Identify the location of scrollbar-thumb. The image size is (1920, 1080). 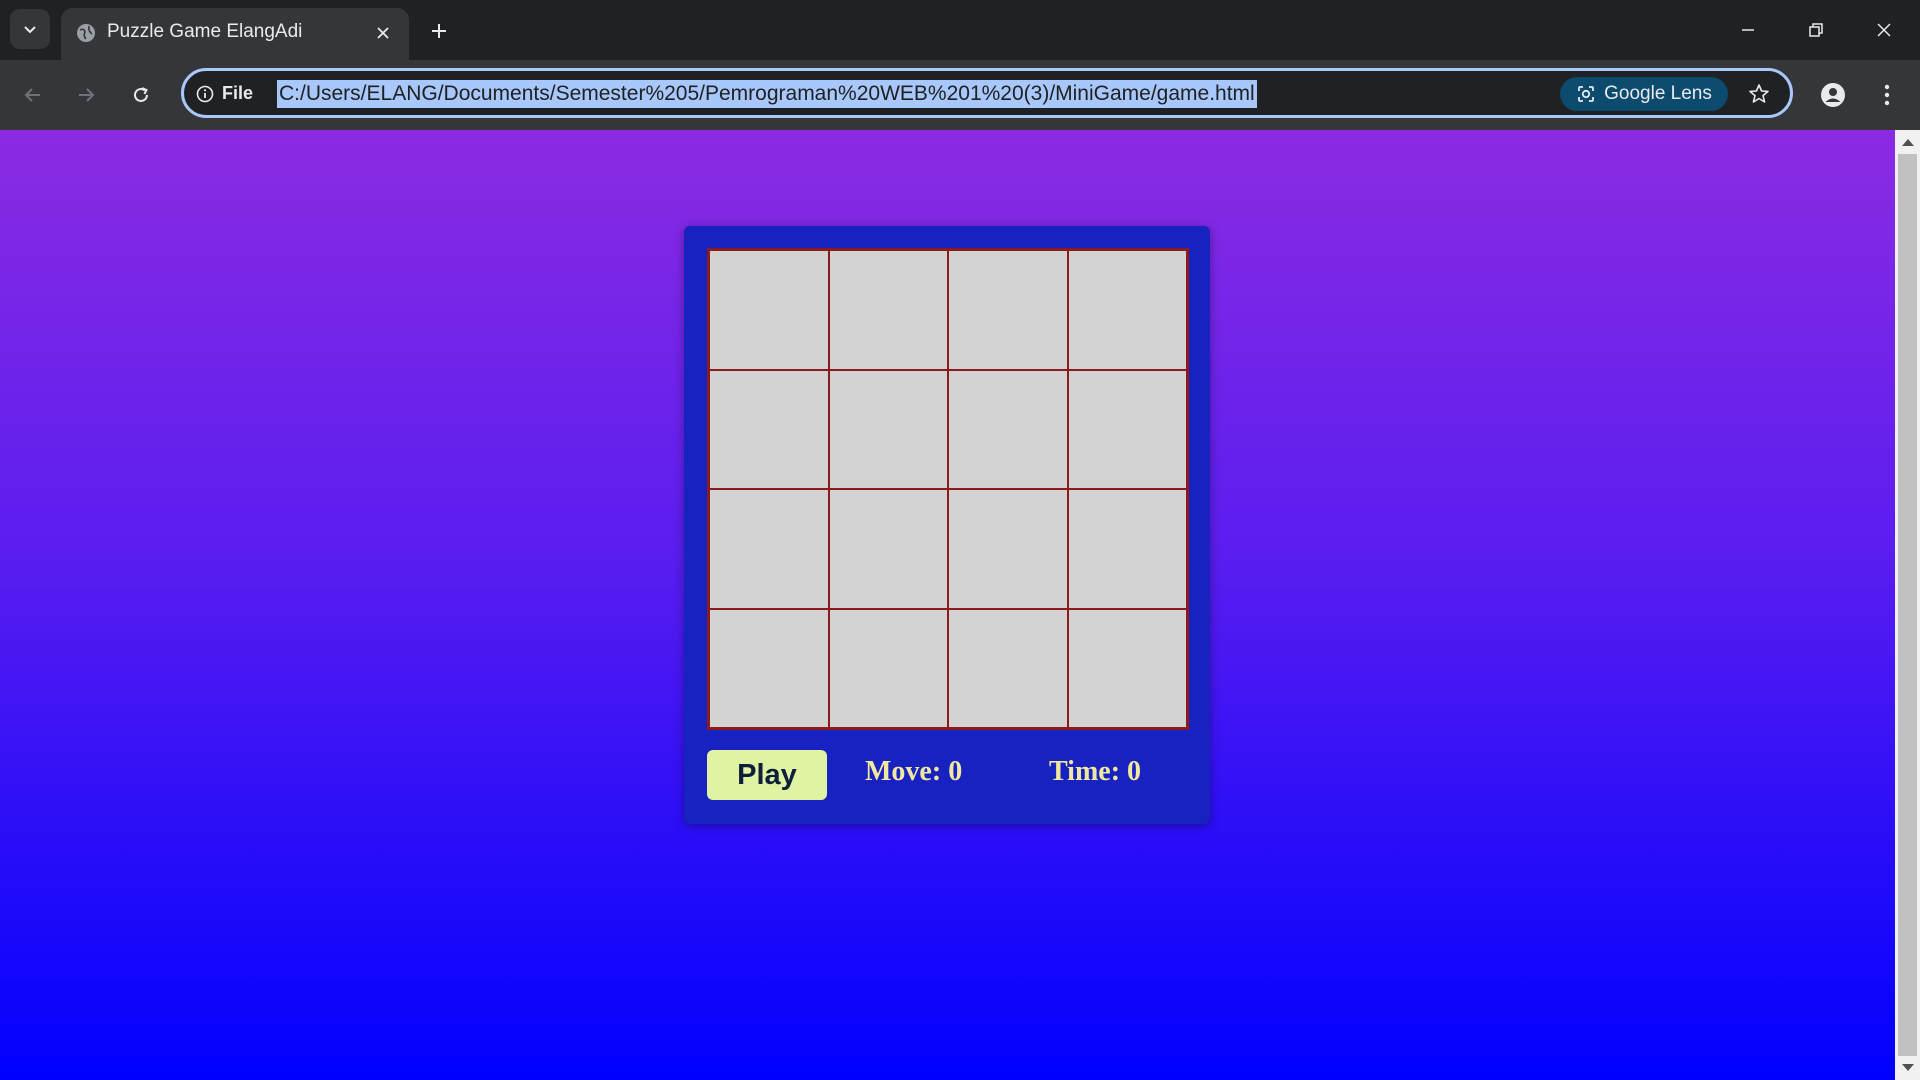
(1907, 605).